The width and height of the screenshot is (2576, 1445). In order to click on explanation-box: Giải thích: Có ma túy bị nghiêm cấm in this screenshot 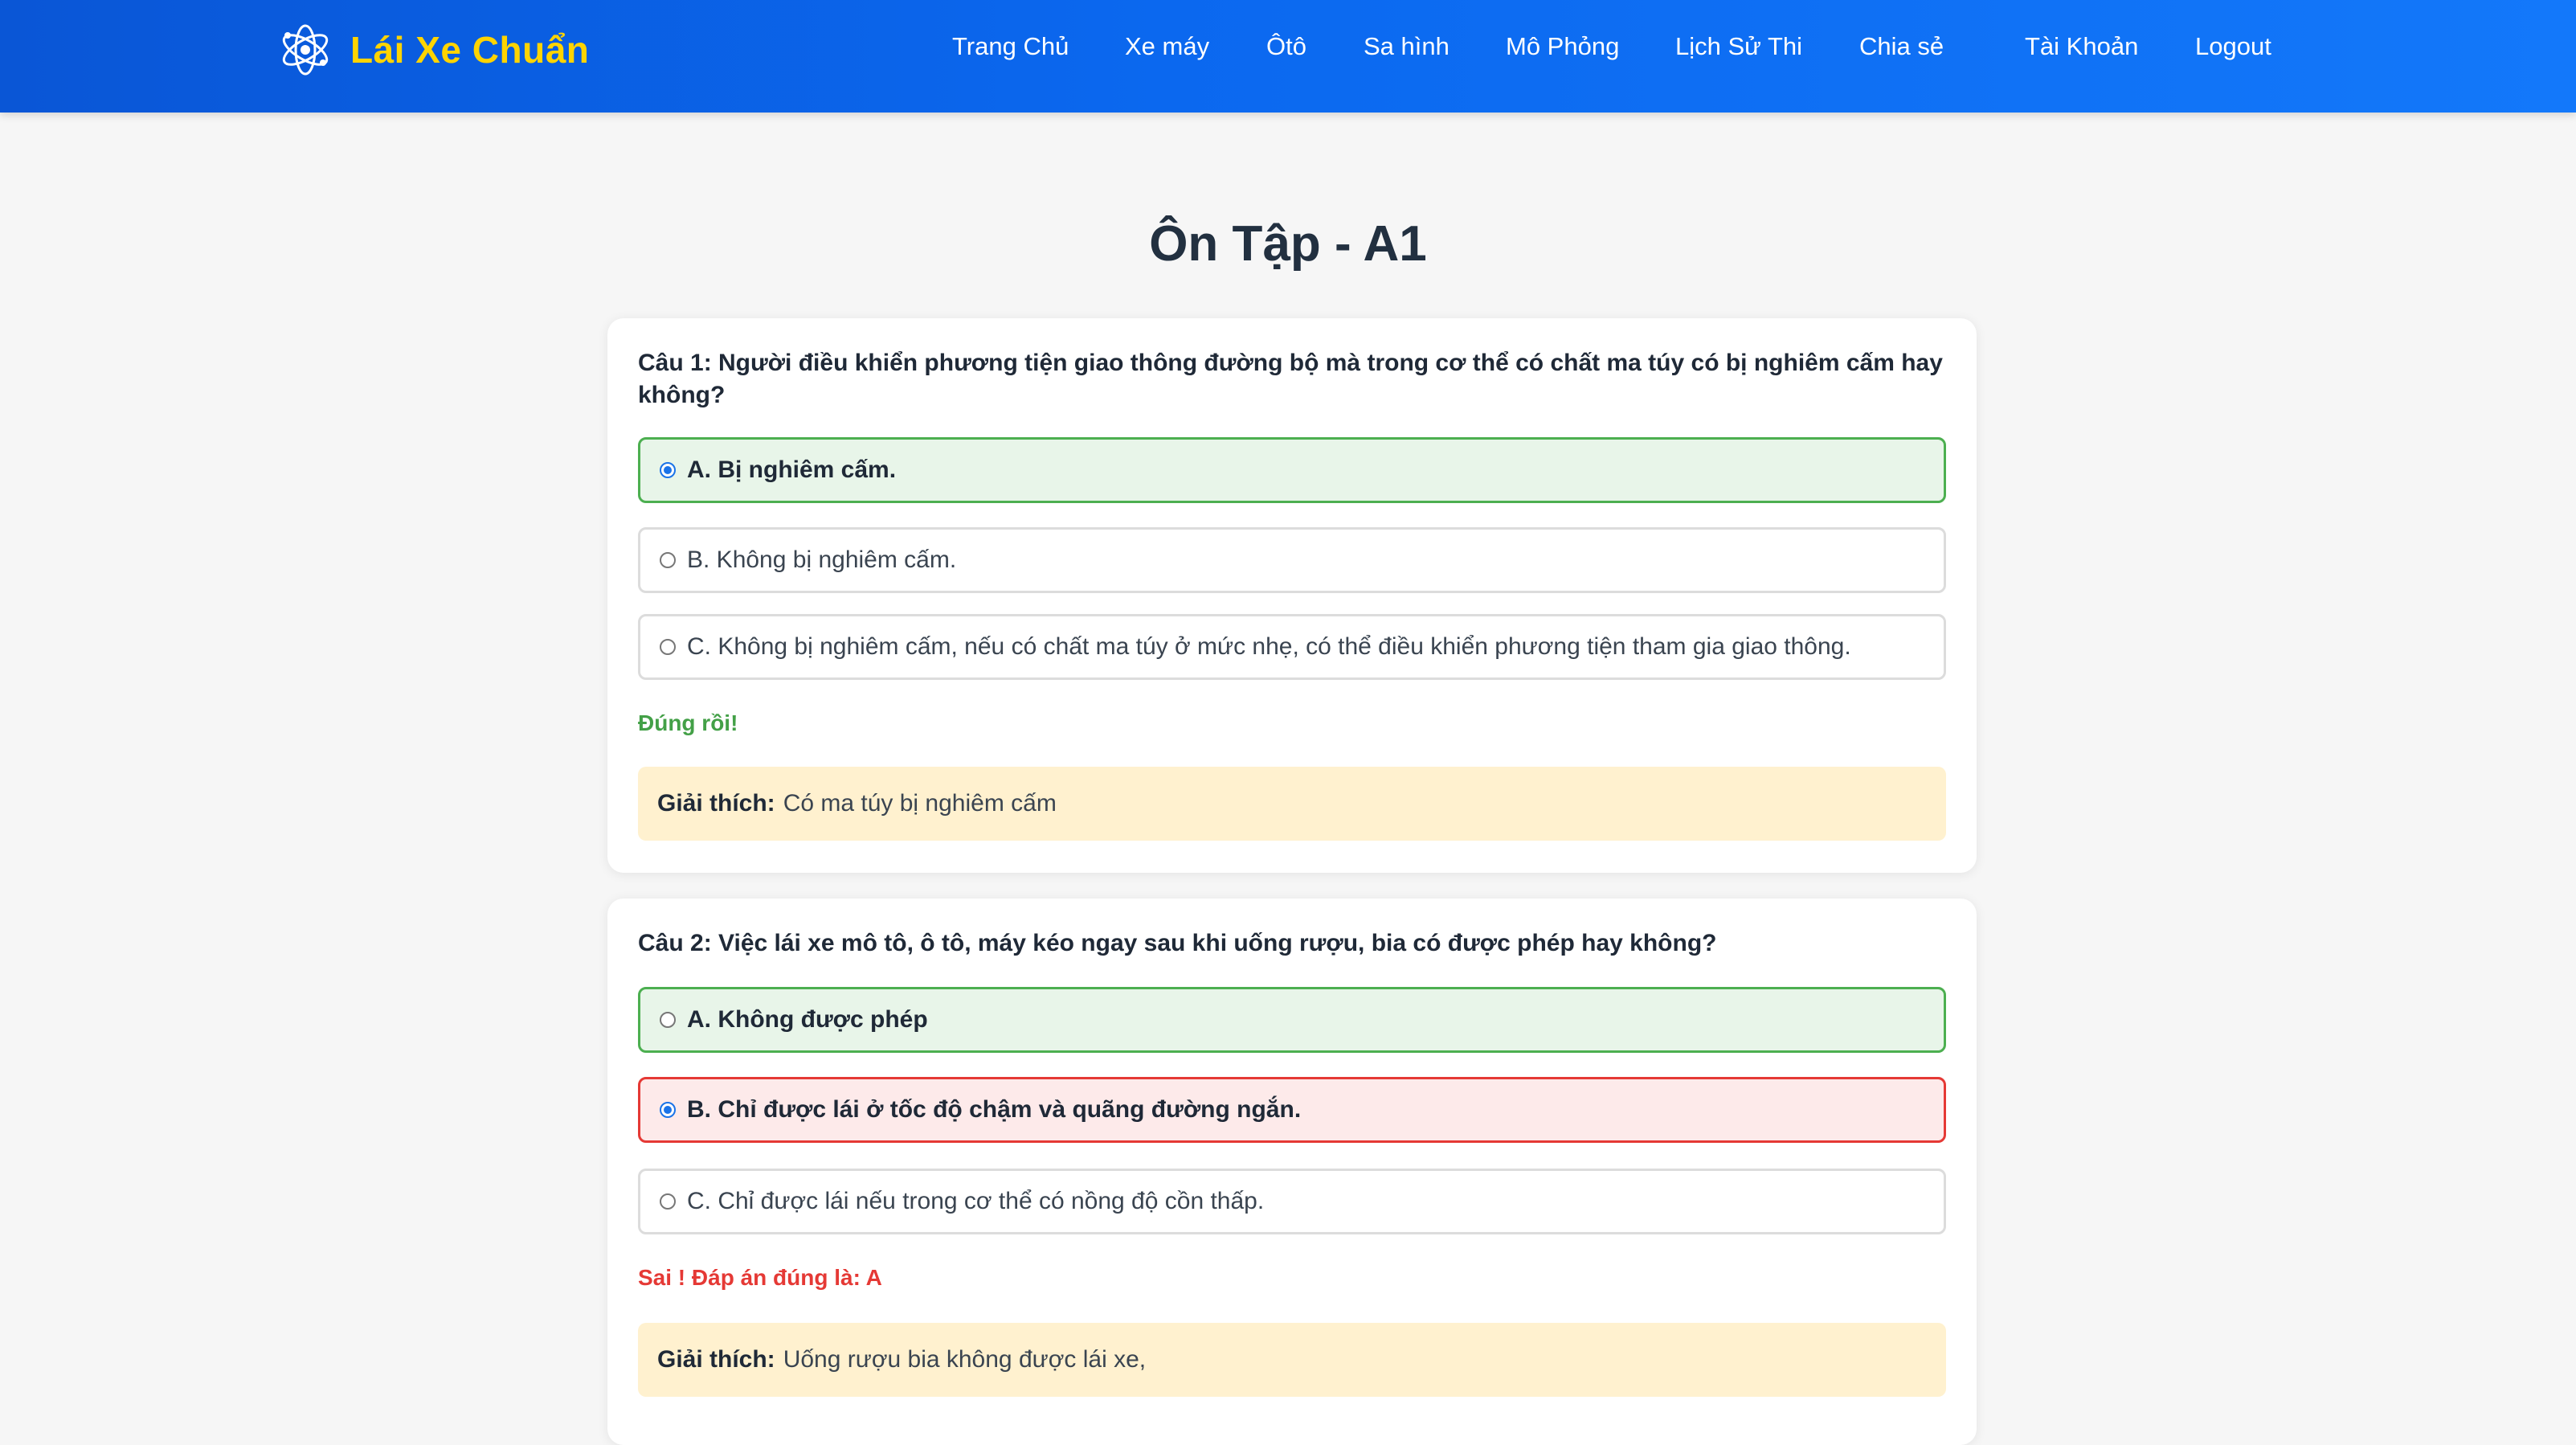, I will do `click(1292, 804)`.